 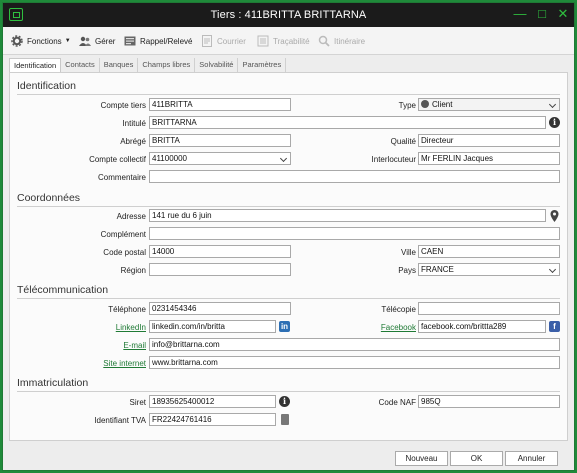 I want to click on tab-banques: Banques, so click(x=119, y=65).